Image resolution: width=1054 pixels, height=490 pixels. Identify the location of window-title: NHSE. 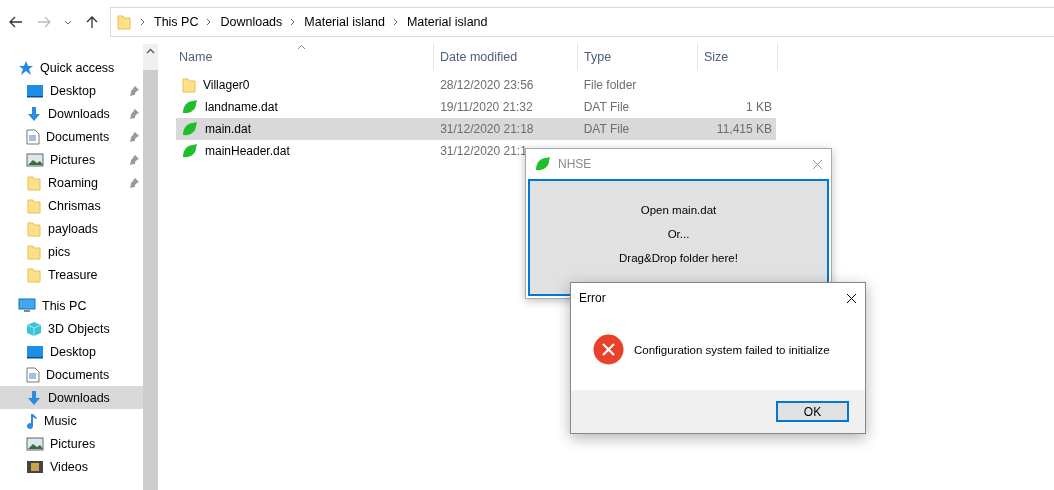
(575, 164).